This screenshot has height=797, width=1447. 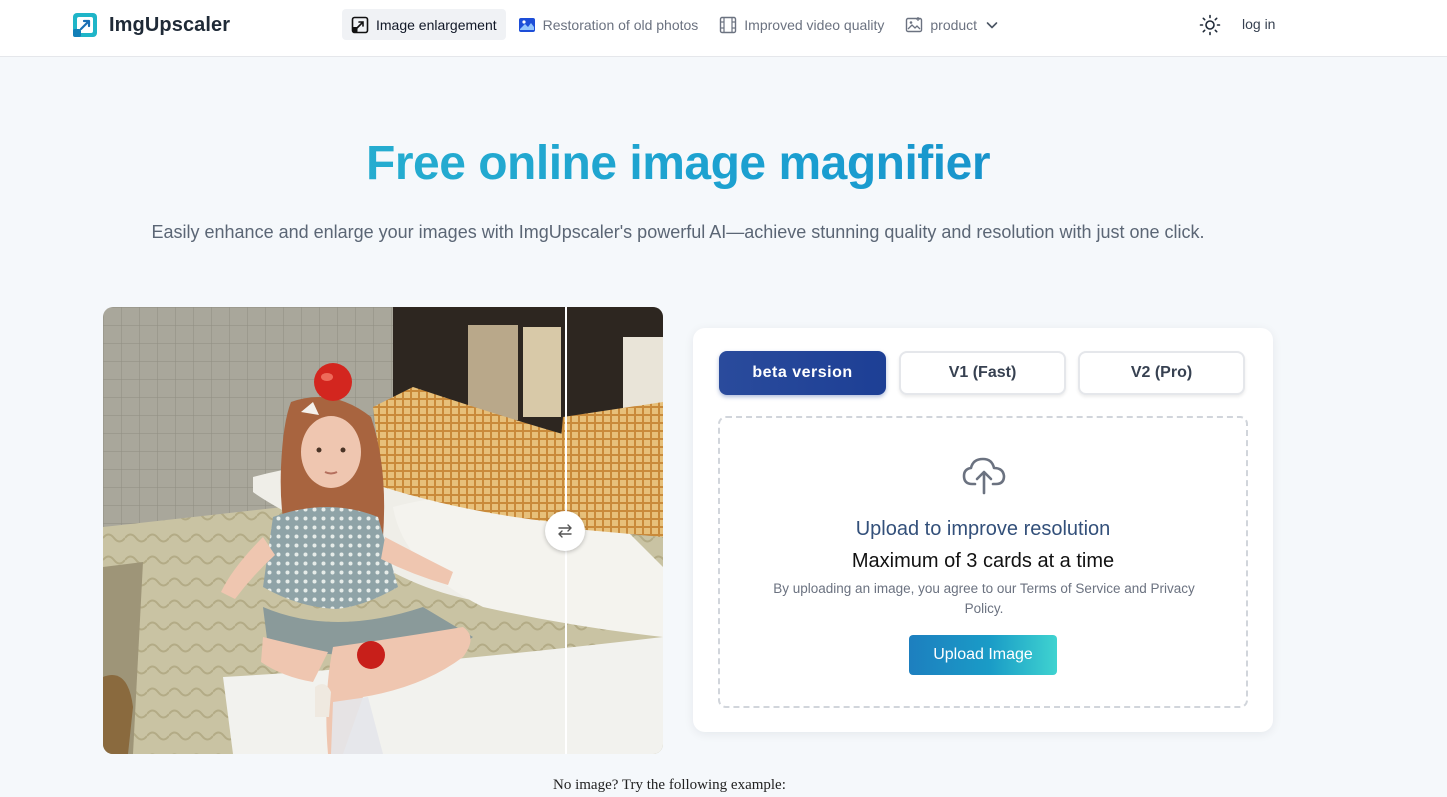 What do you see at coordinates (984, 476) in the screenshot?
I see `cloud-upload-icon` at bounding box center [984, 476].